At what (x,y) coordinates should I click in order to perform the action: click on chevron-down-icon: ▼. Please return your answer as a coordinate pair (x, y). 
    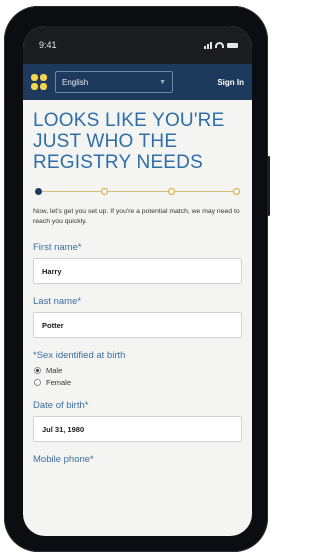
    Looking at the image, I should click on (162, 82).